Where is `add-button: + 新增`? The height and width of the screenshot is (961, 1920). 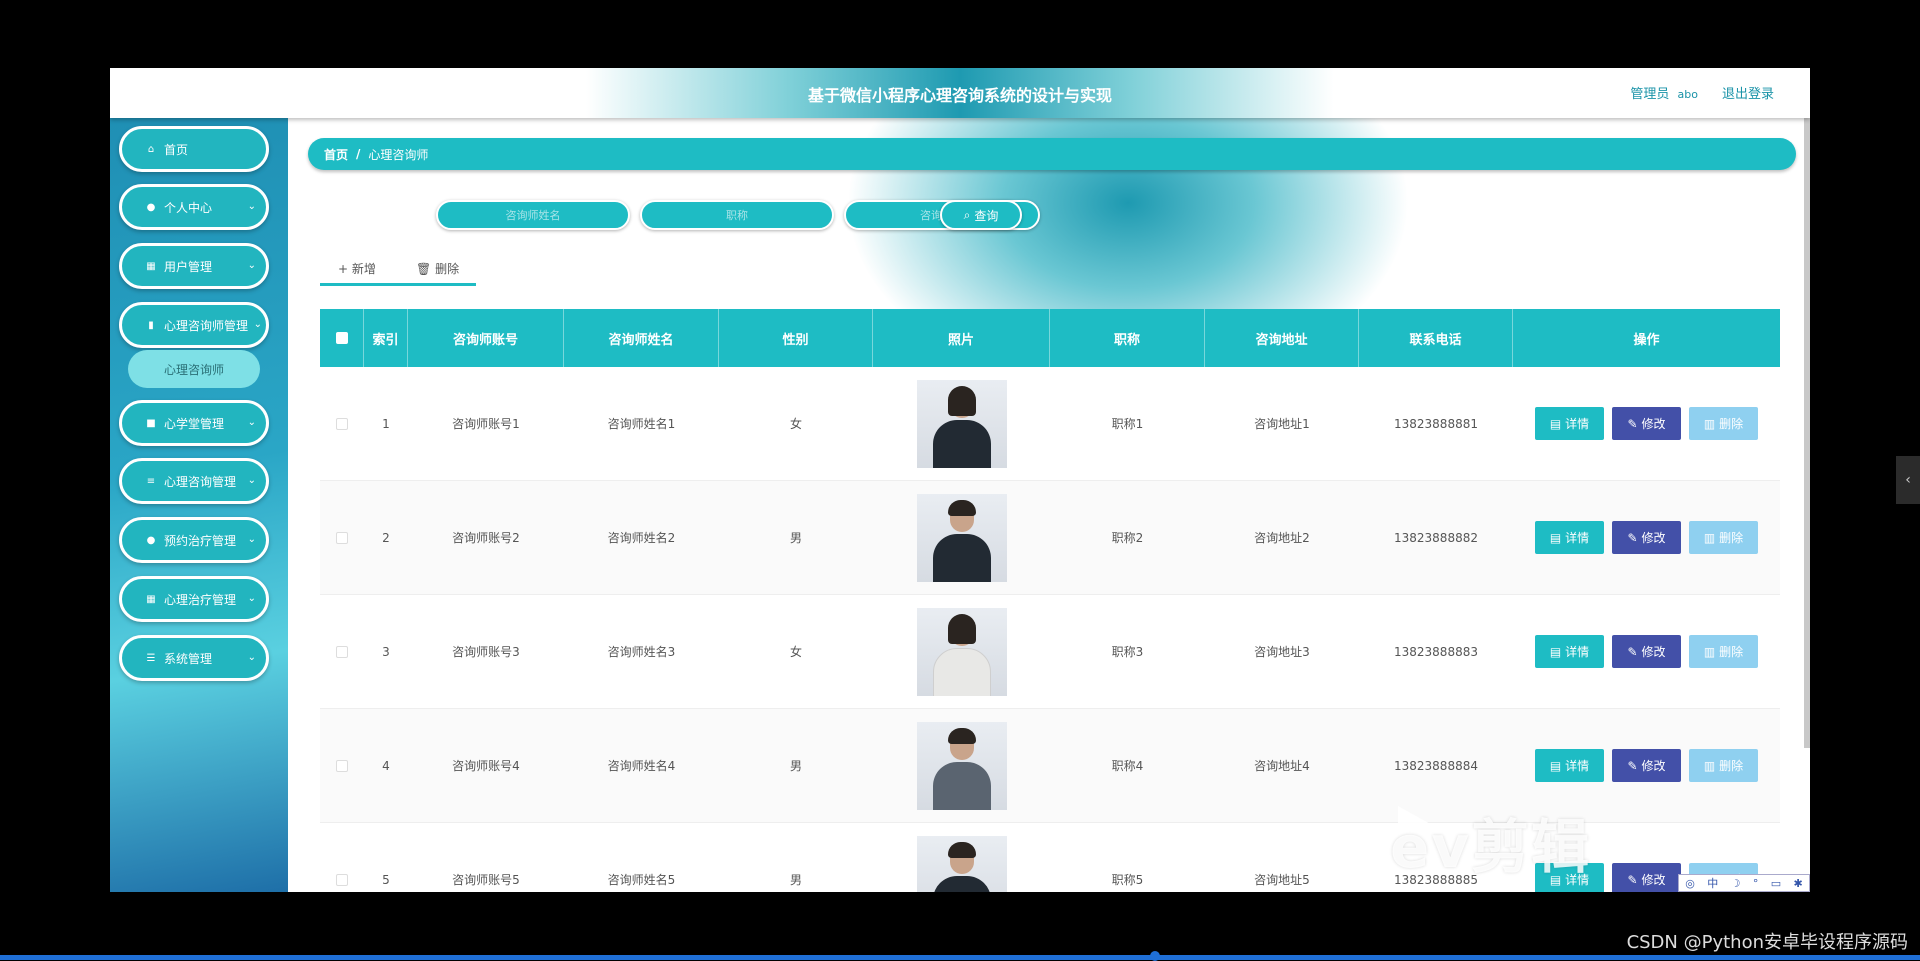 add-button: + 新增 is located at coordinates (357, 268).